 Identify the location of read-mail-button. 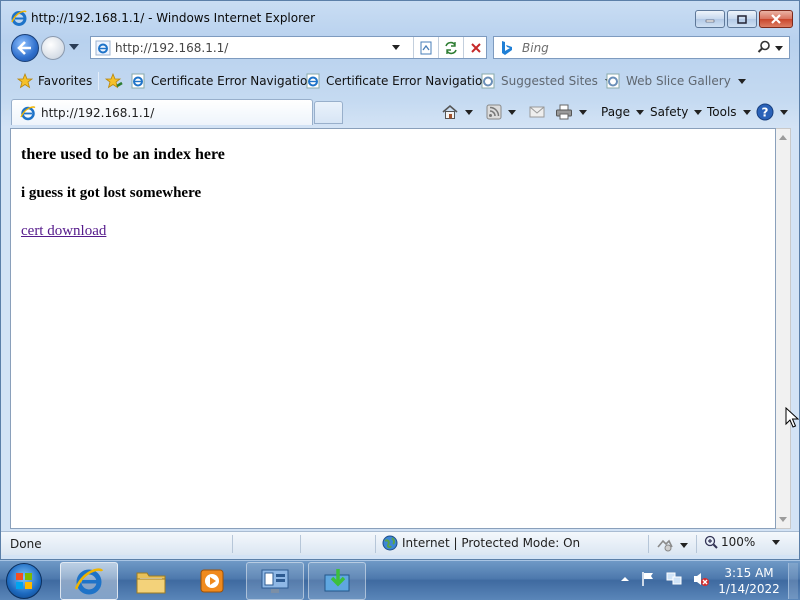
(537, 112).